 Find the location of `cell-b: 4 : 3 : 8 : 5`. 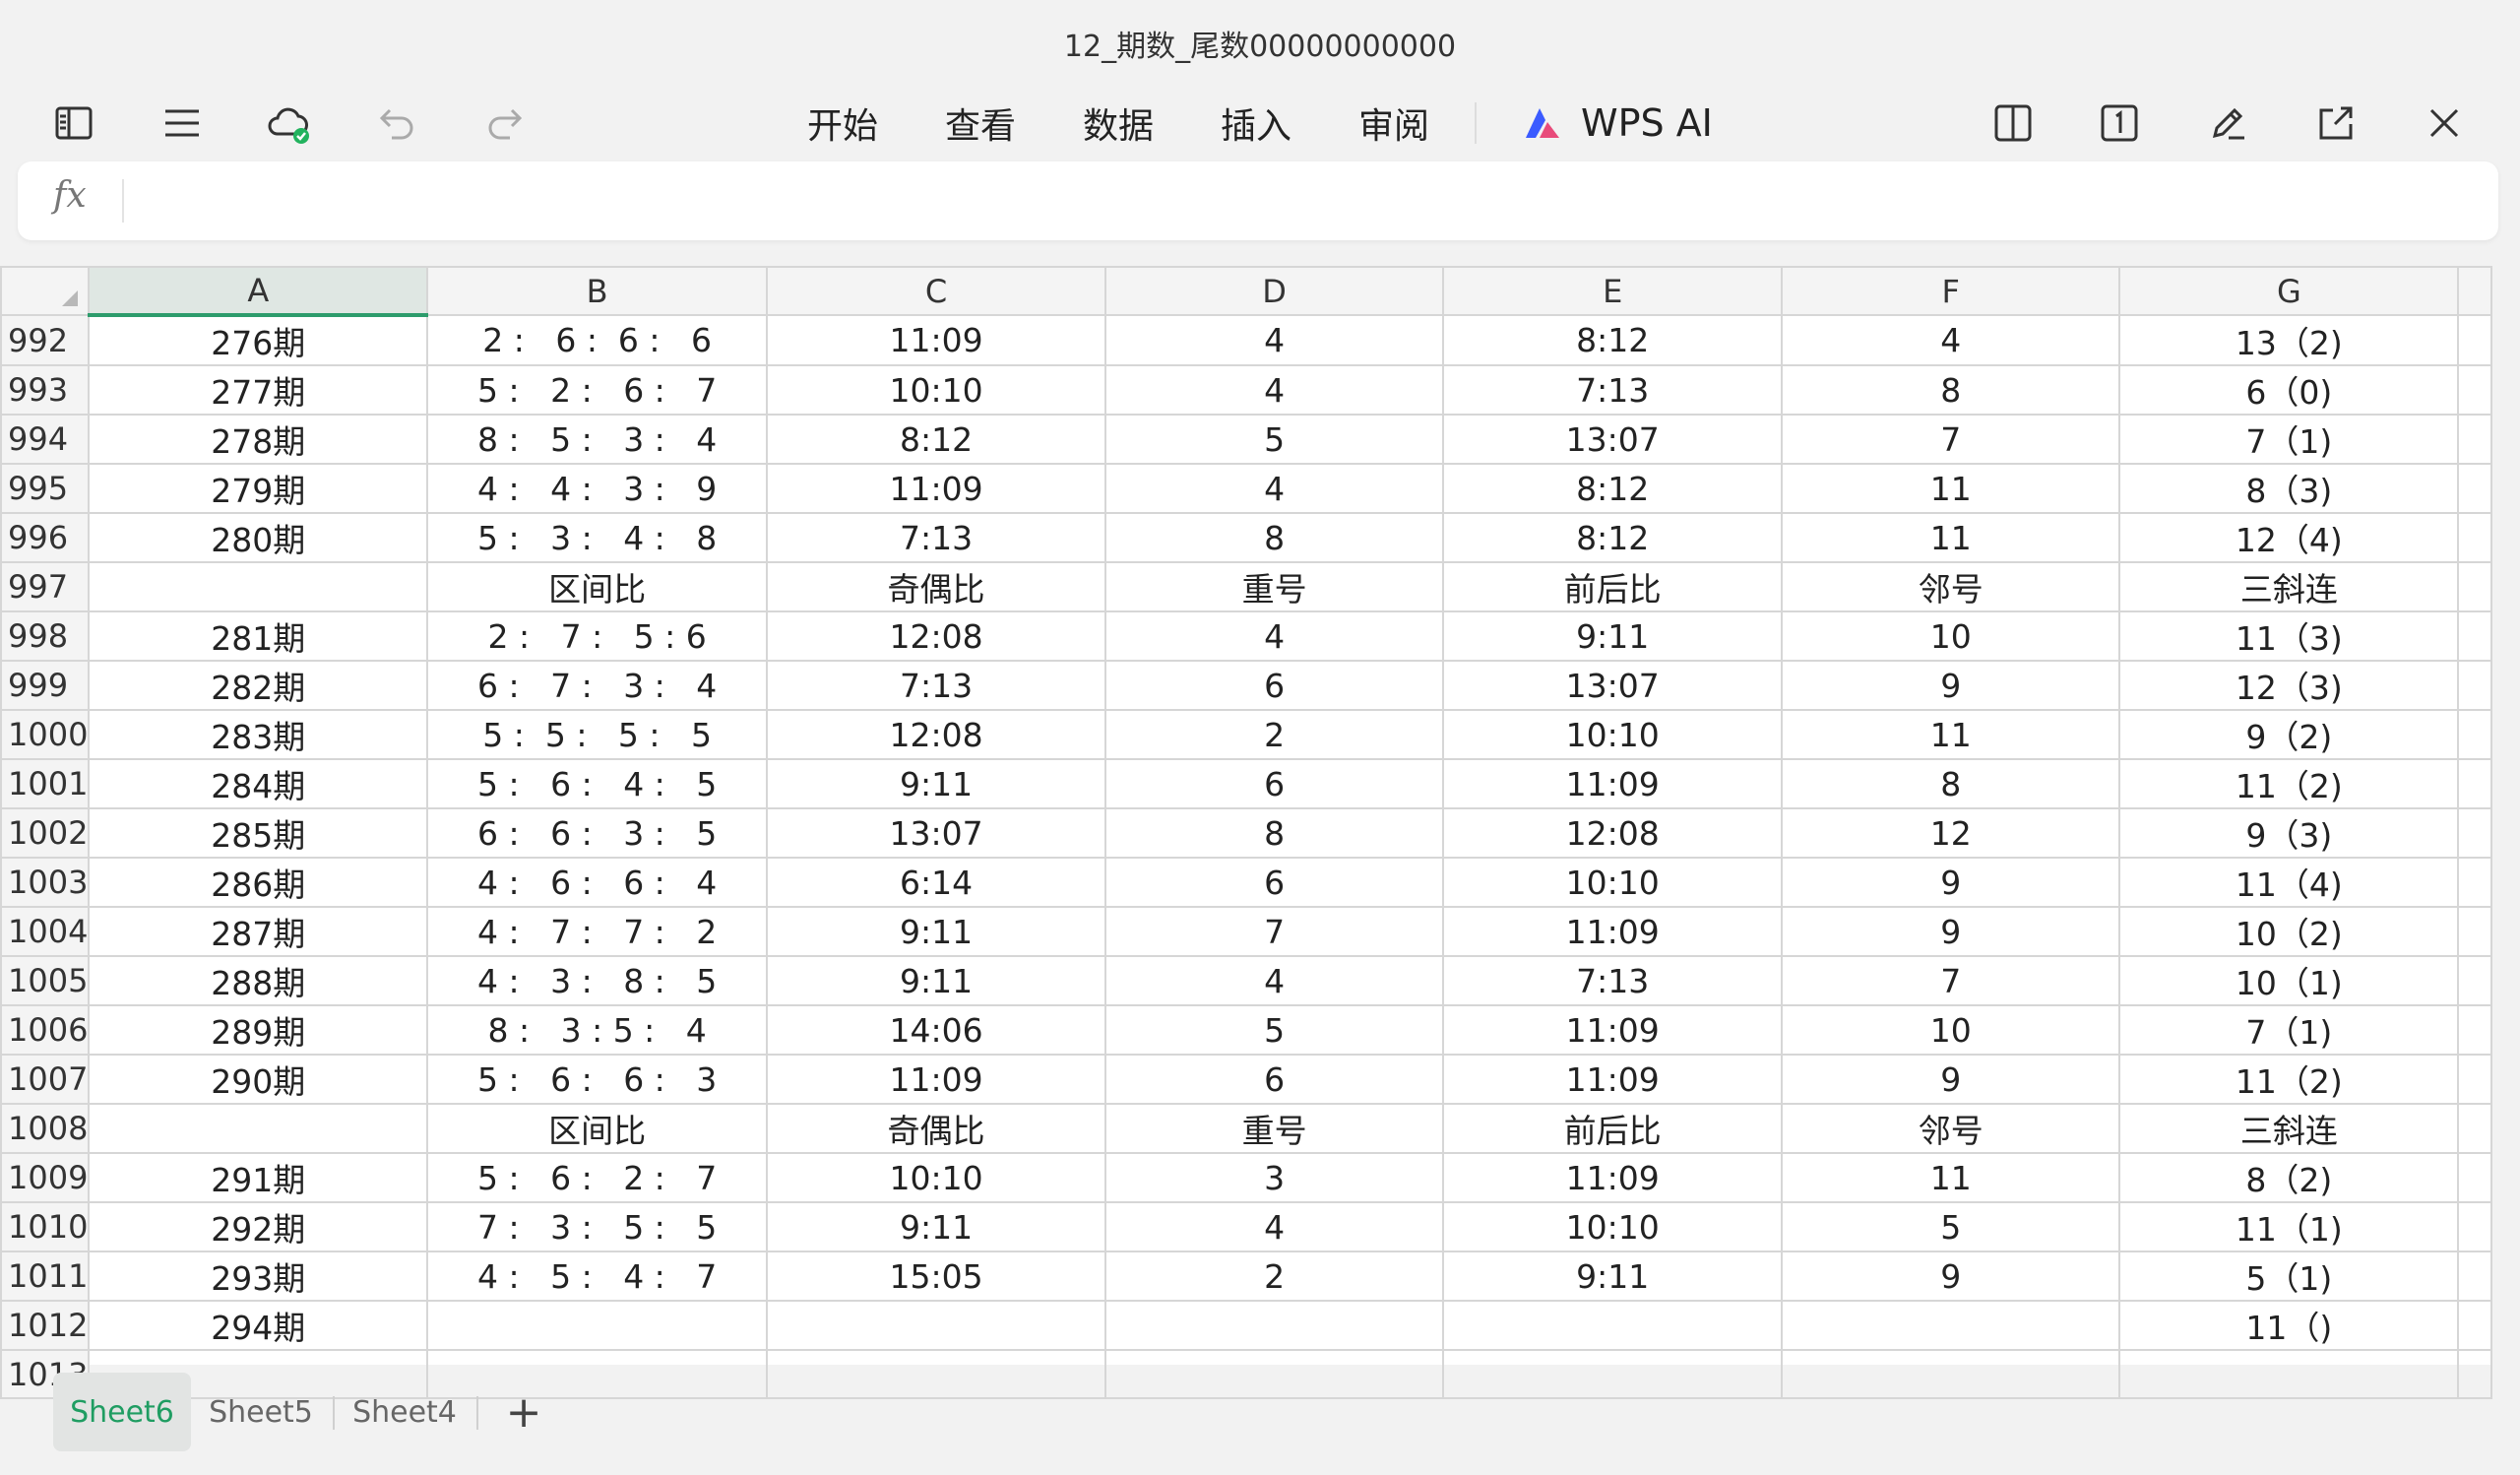

cell-b: 4 : 3 : 8 : 5 is located at coordinates (597, 981).